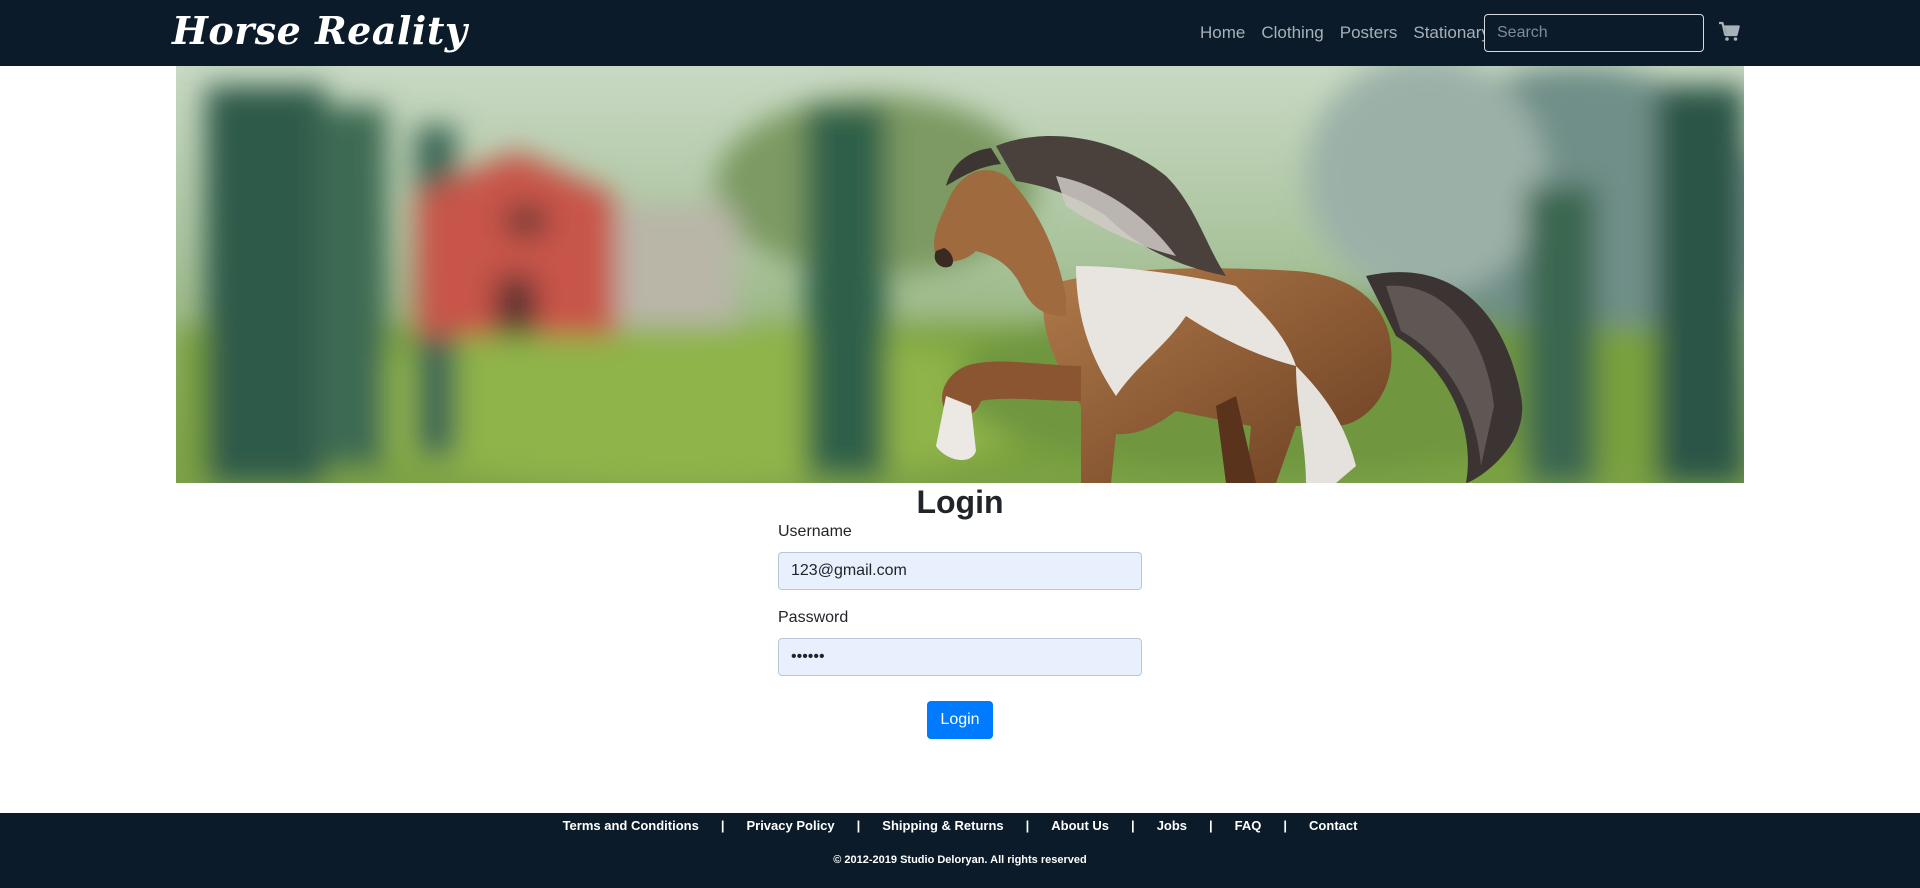 Image resolution: width=1920 pixels, height=888 pixels. Describe the element at coordinates (942, 825) in the screenshot. I see `footer-link-shipping: Shipping & Returns` at that location.